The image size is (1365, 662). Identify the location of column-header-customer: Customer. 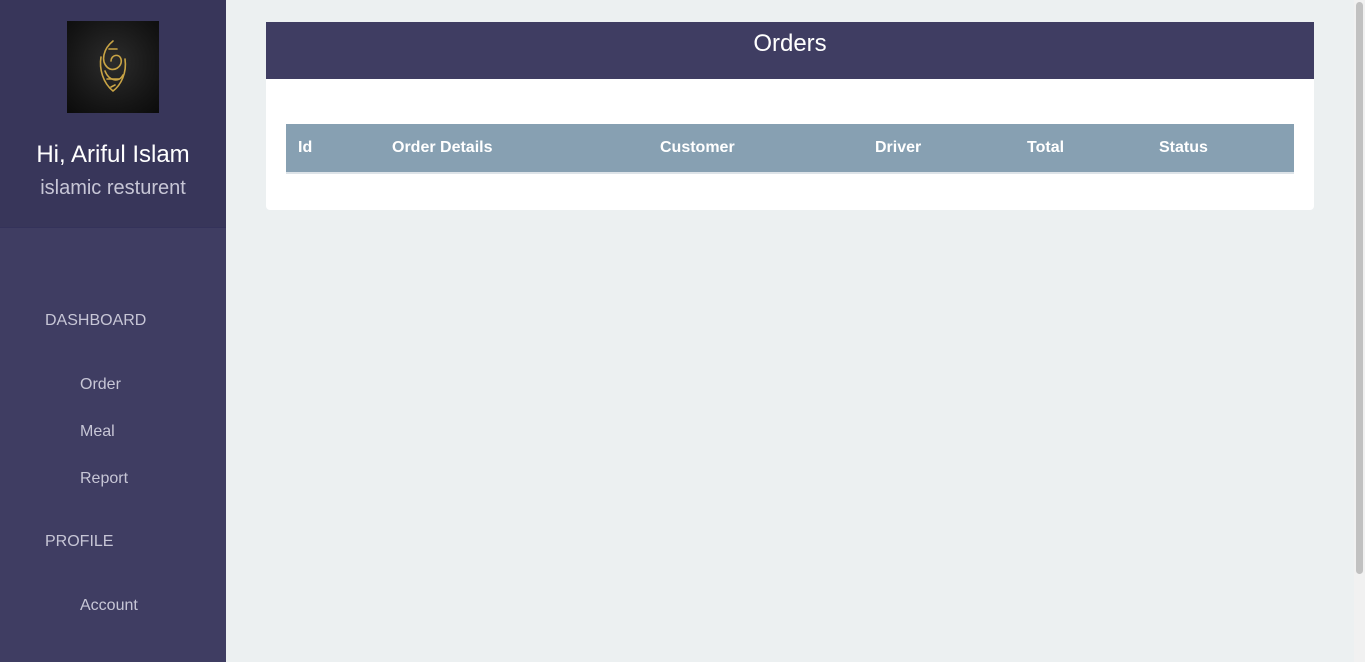
(697, 147).